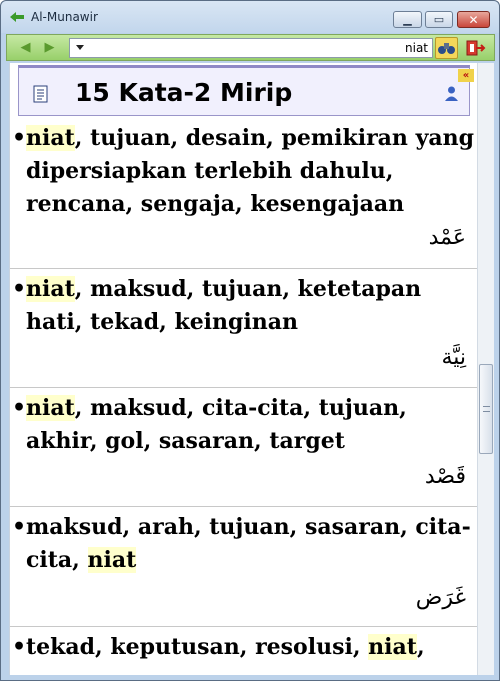 The width and height of the screenshot is (500, 681). I want to click on person-icon, so click(451, 93).